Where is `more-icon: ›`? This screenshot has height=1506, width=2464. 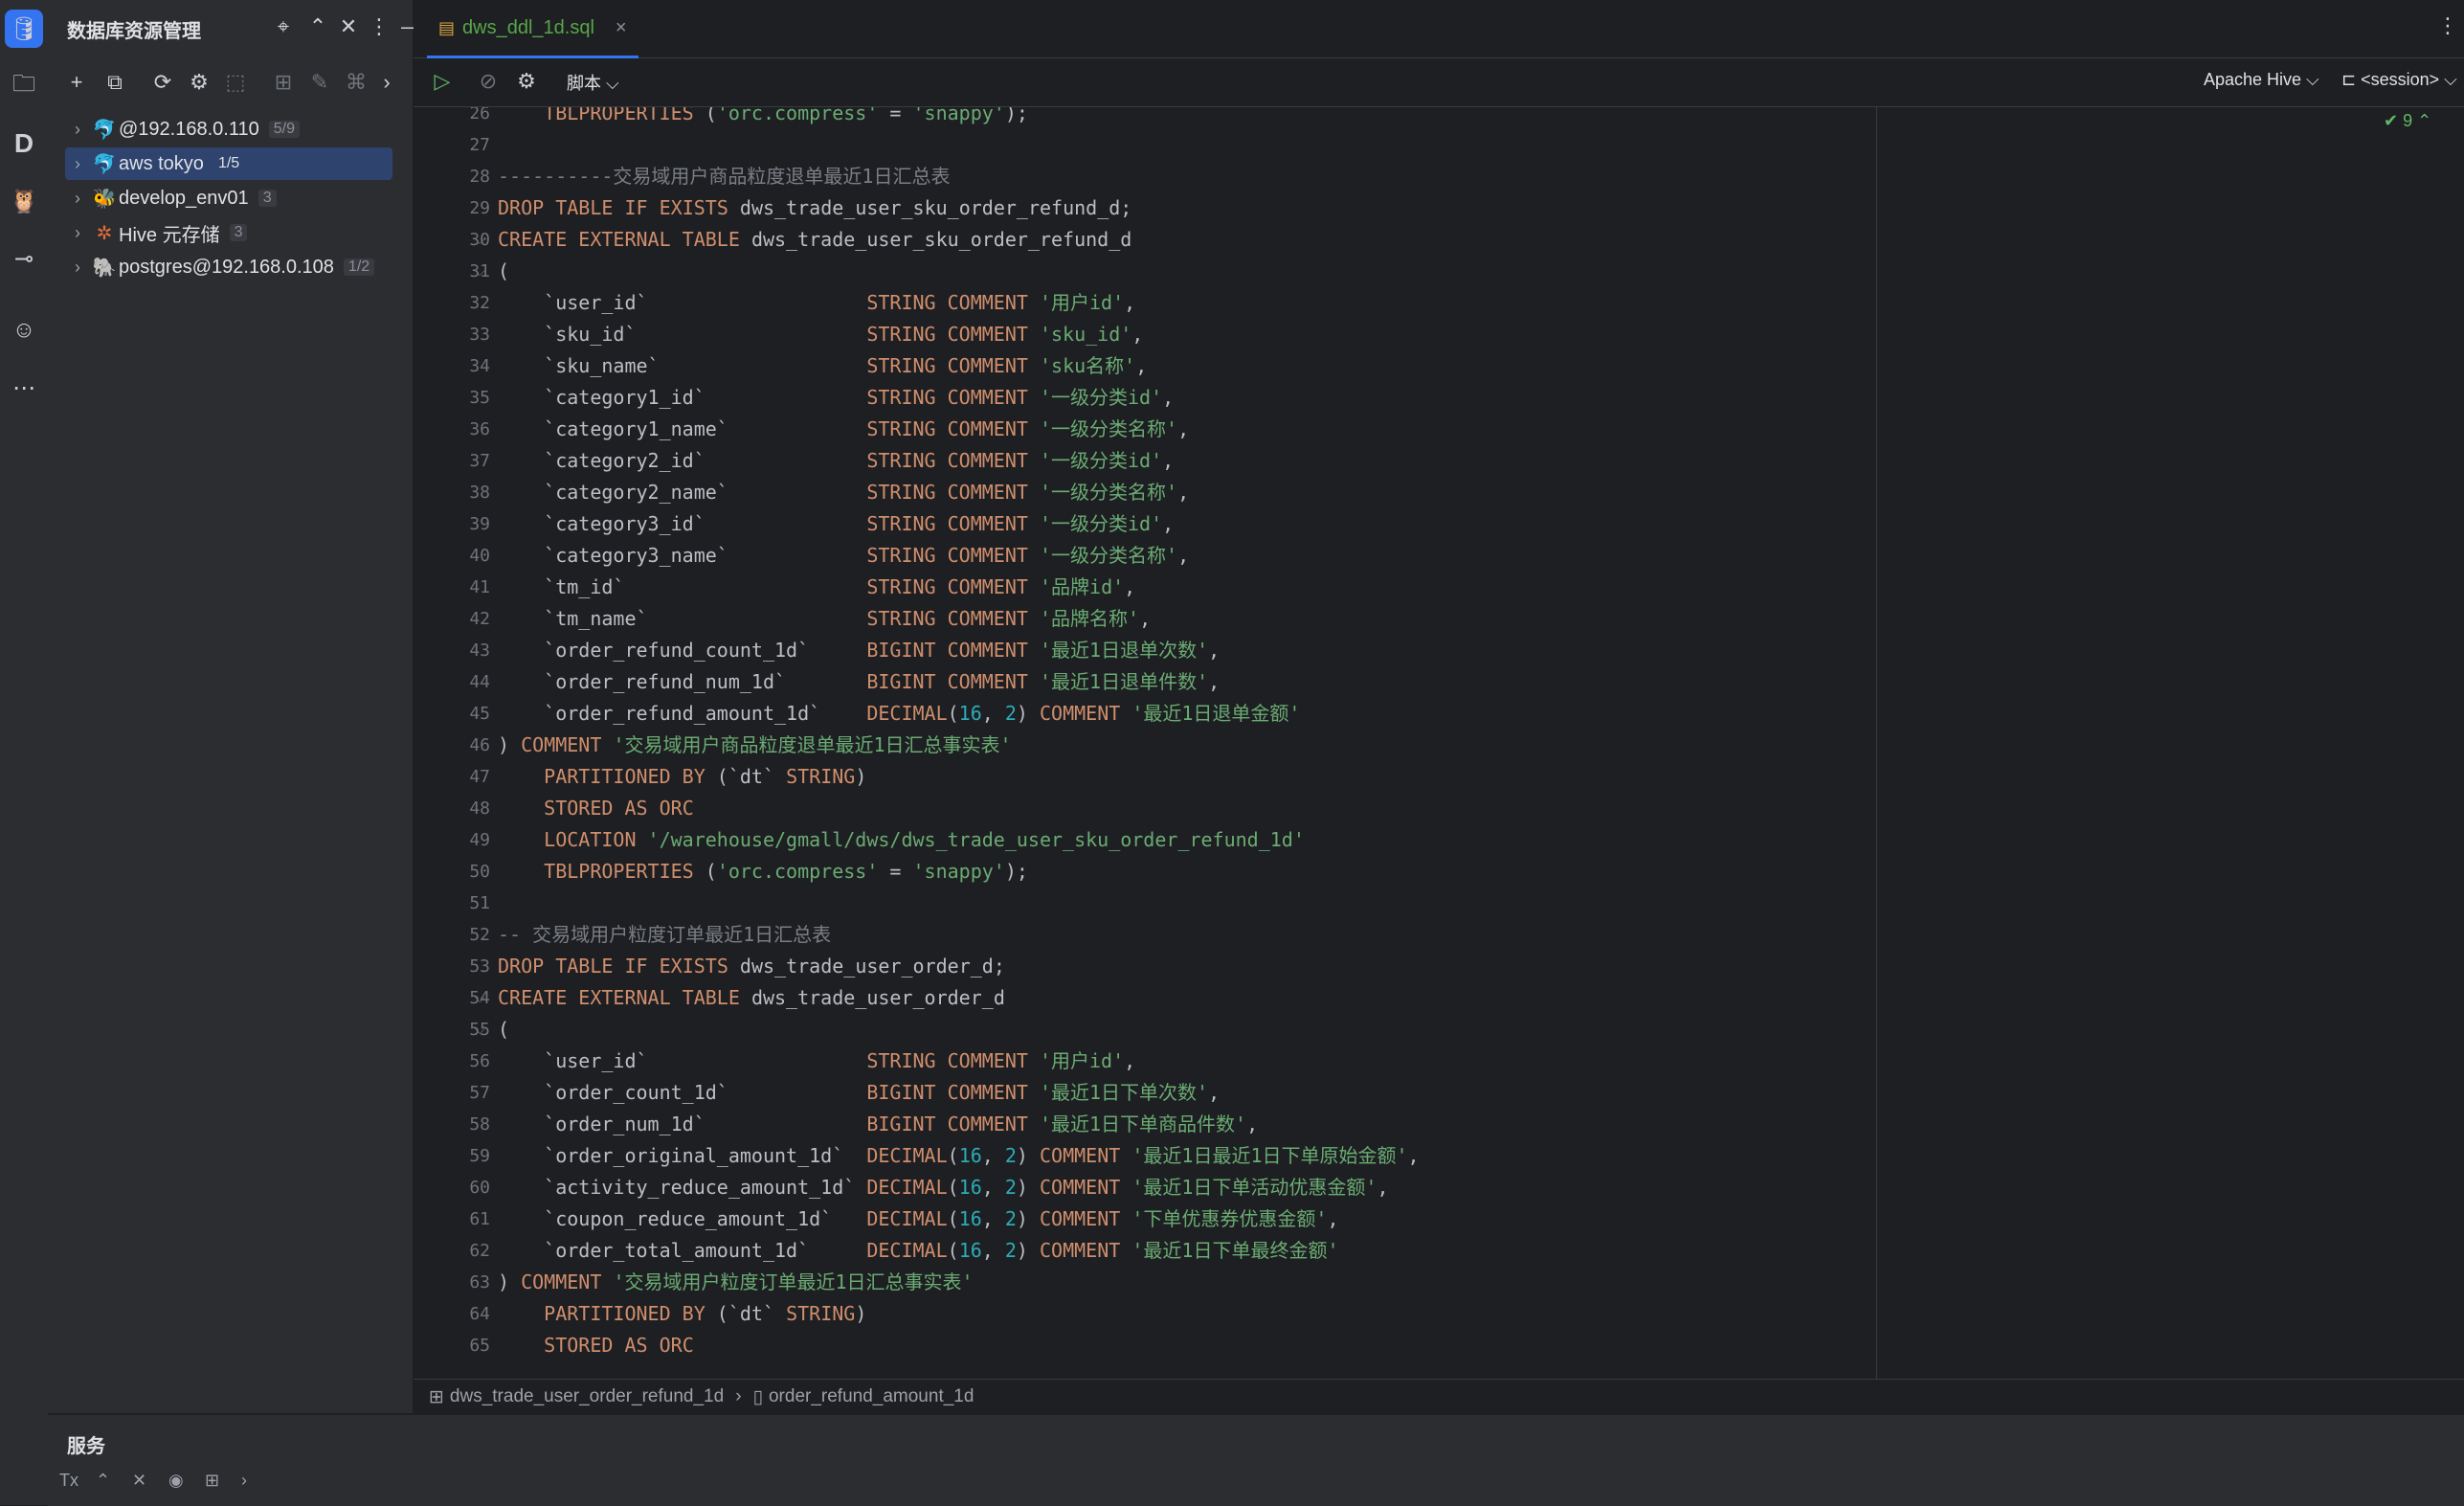
more-icon: › is located at coordinates (244, 1481).